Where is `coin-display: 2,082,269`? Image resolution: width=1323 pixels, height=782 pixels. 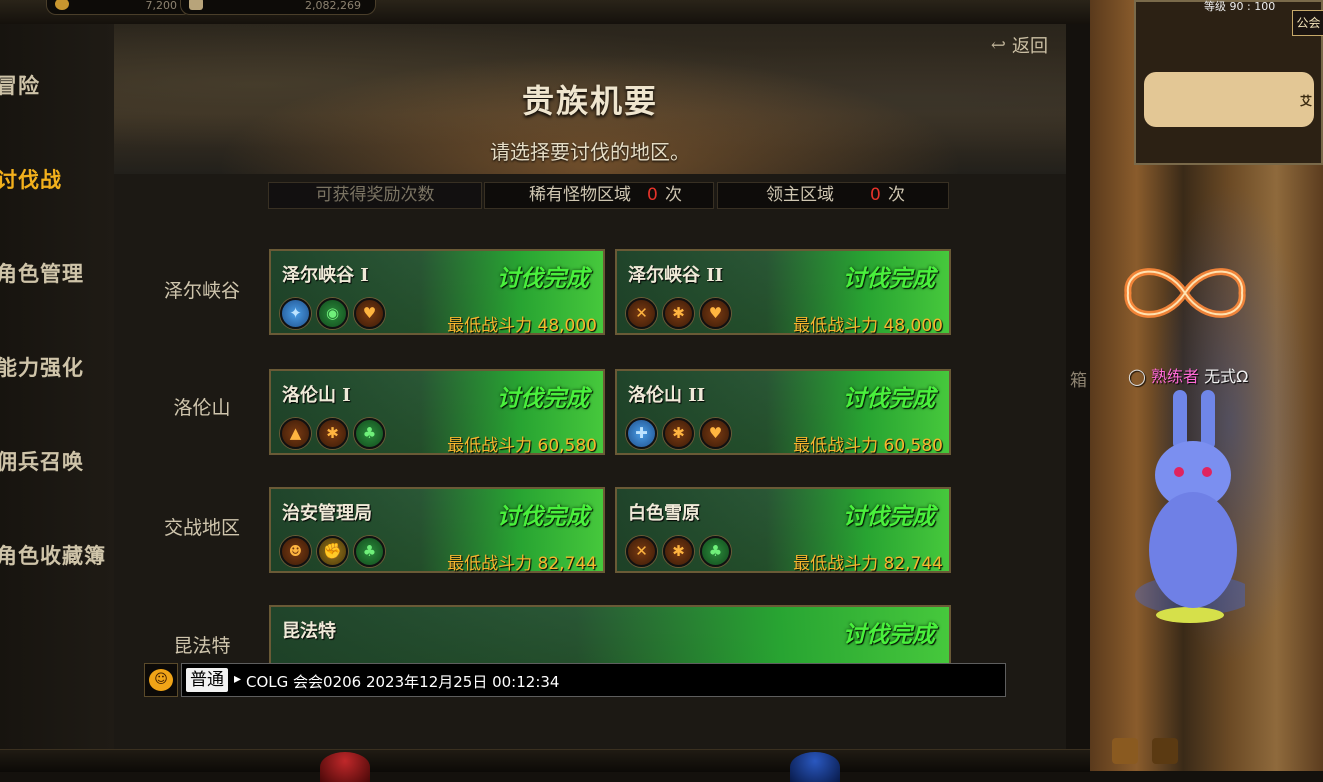 coin-display: 2,082,269 is located at coordinates (278, 7).